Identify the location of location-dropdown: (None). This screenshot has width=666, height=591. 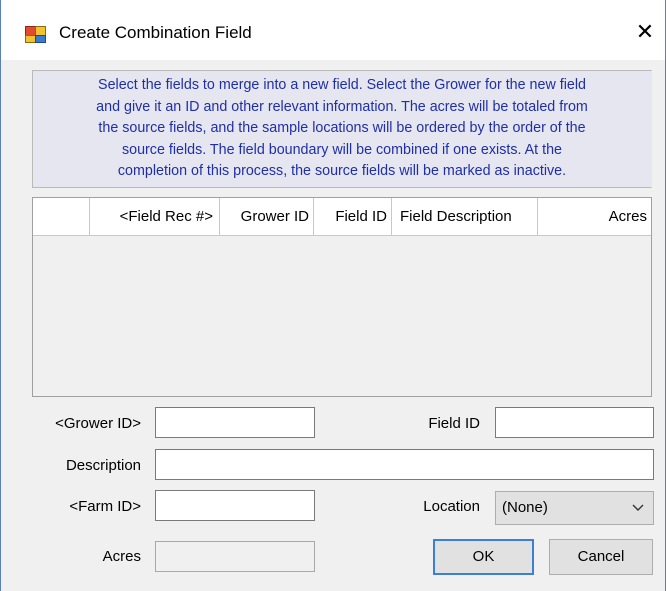
(574, 508).